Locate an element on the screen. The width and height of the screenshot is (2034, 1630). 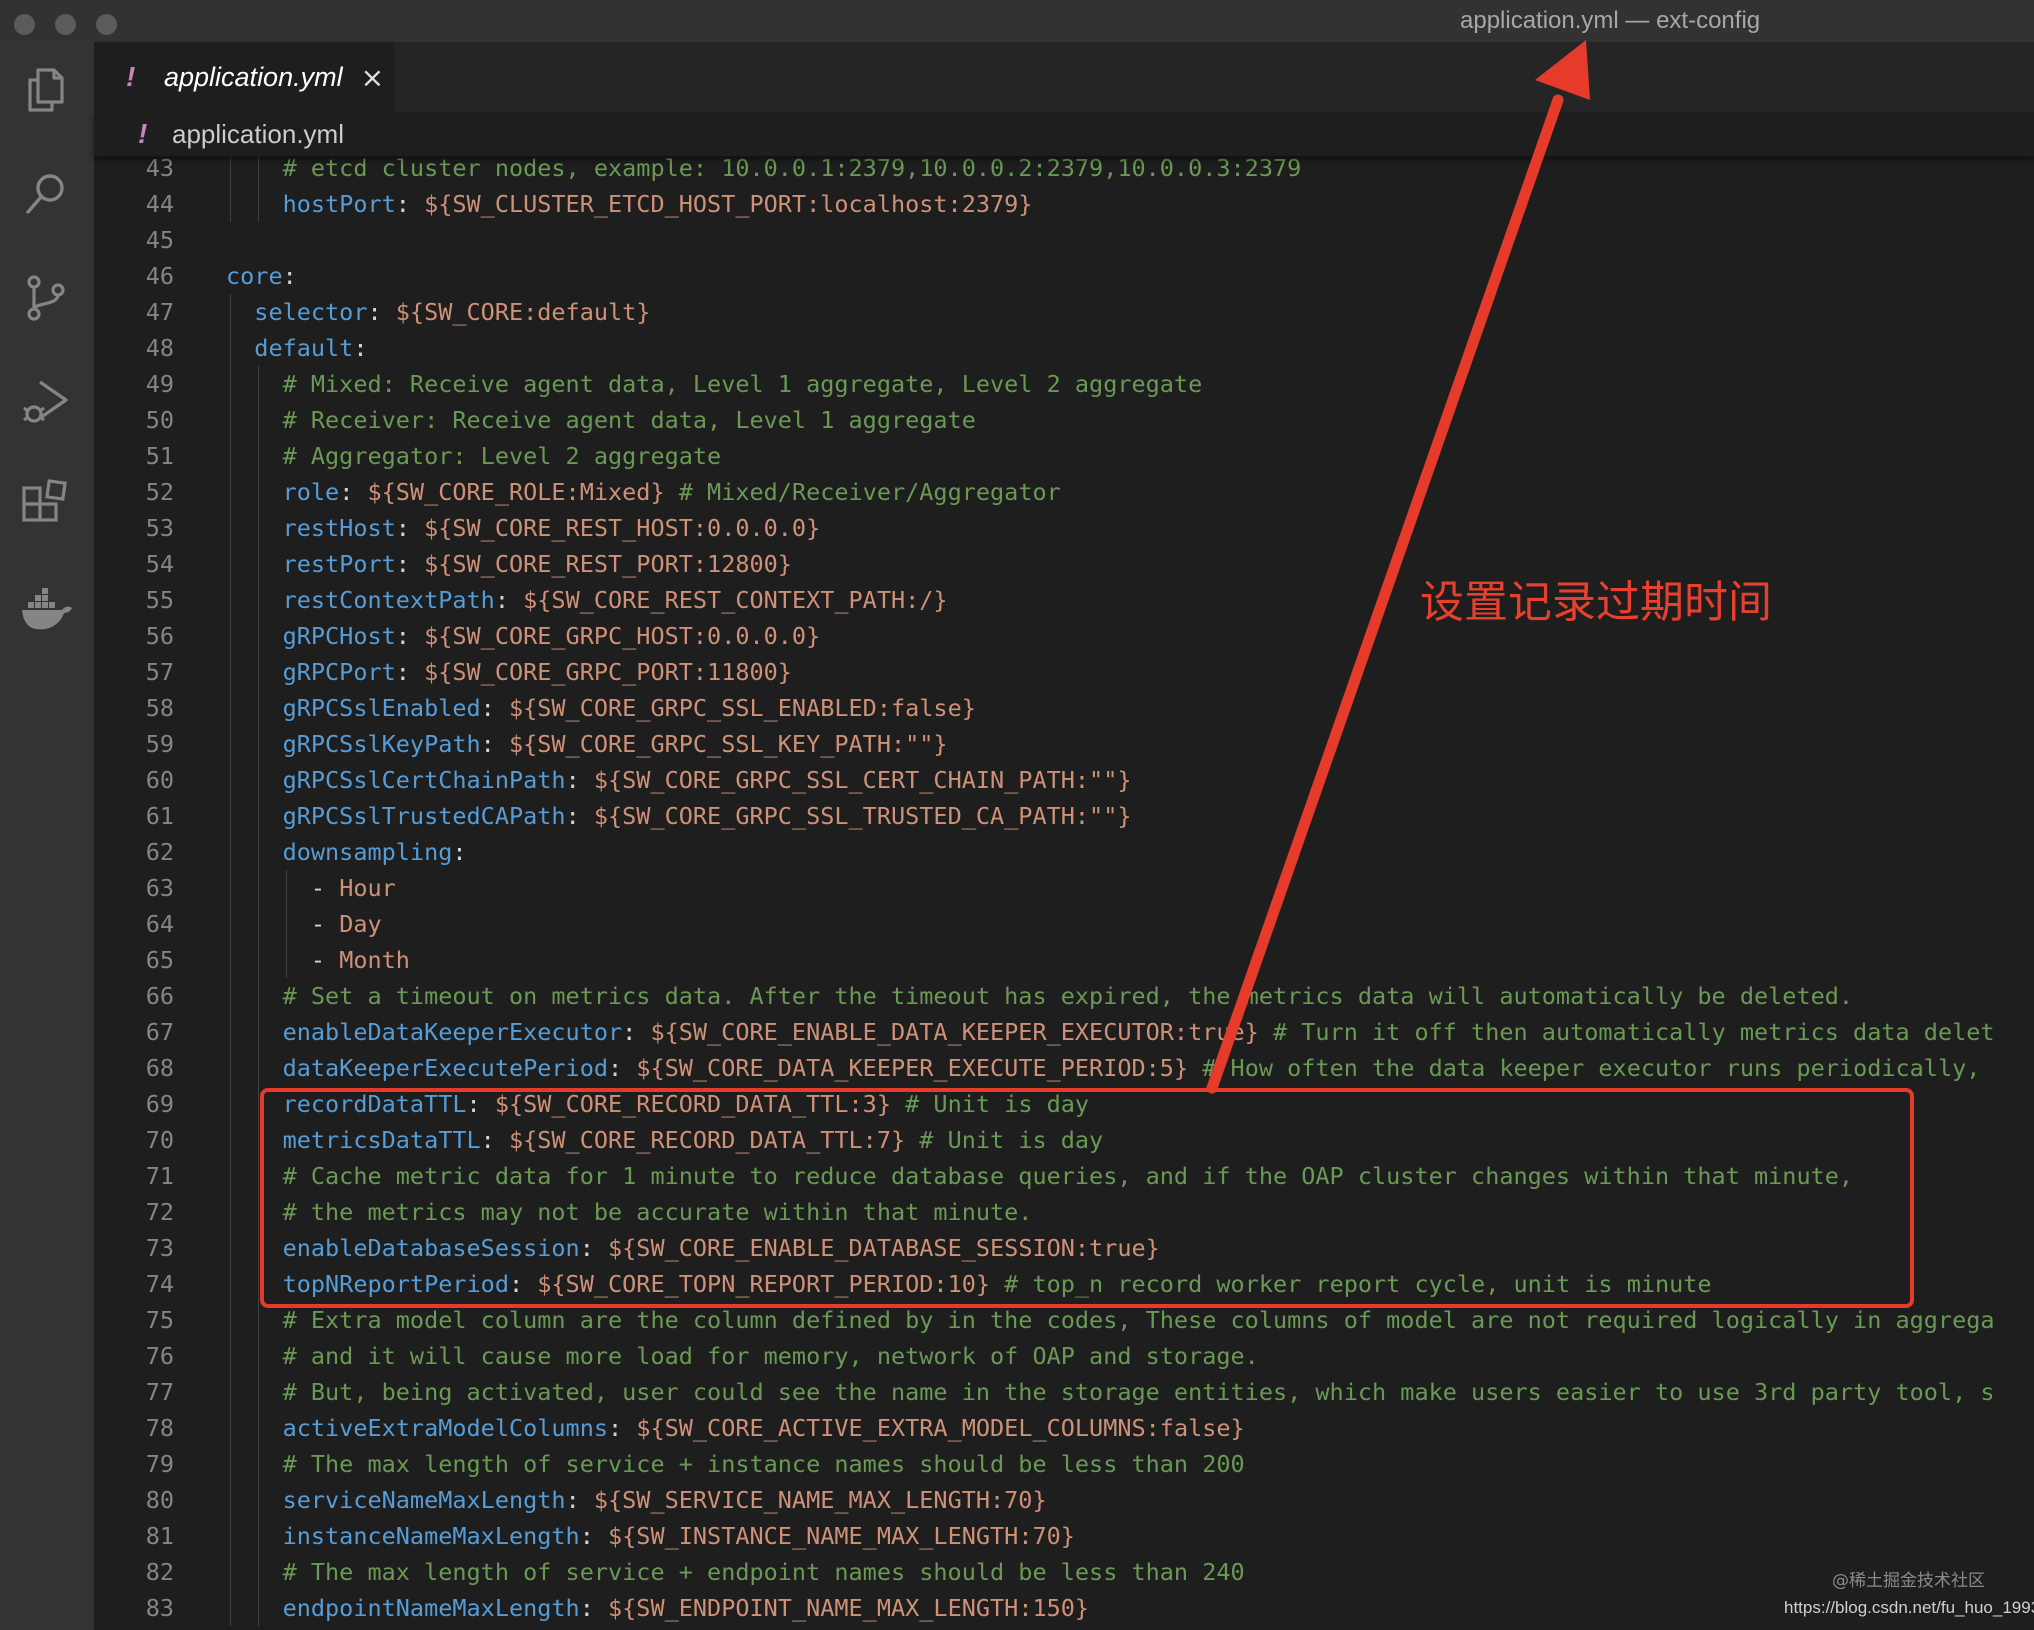
yaml-value: Hour is located at coordinates (367, 888).